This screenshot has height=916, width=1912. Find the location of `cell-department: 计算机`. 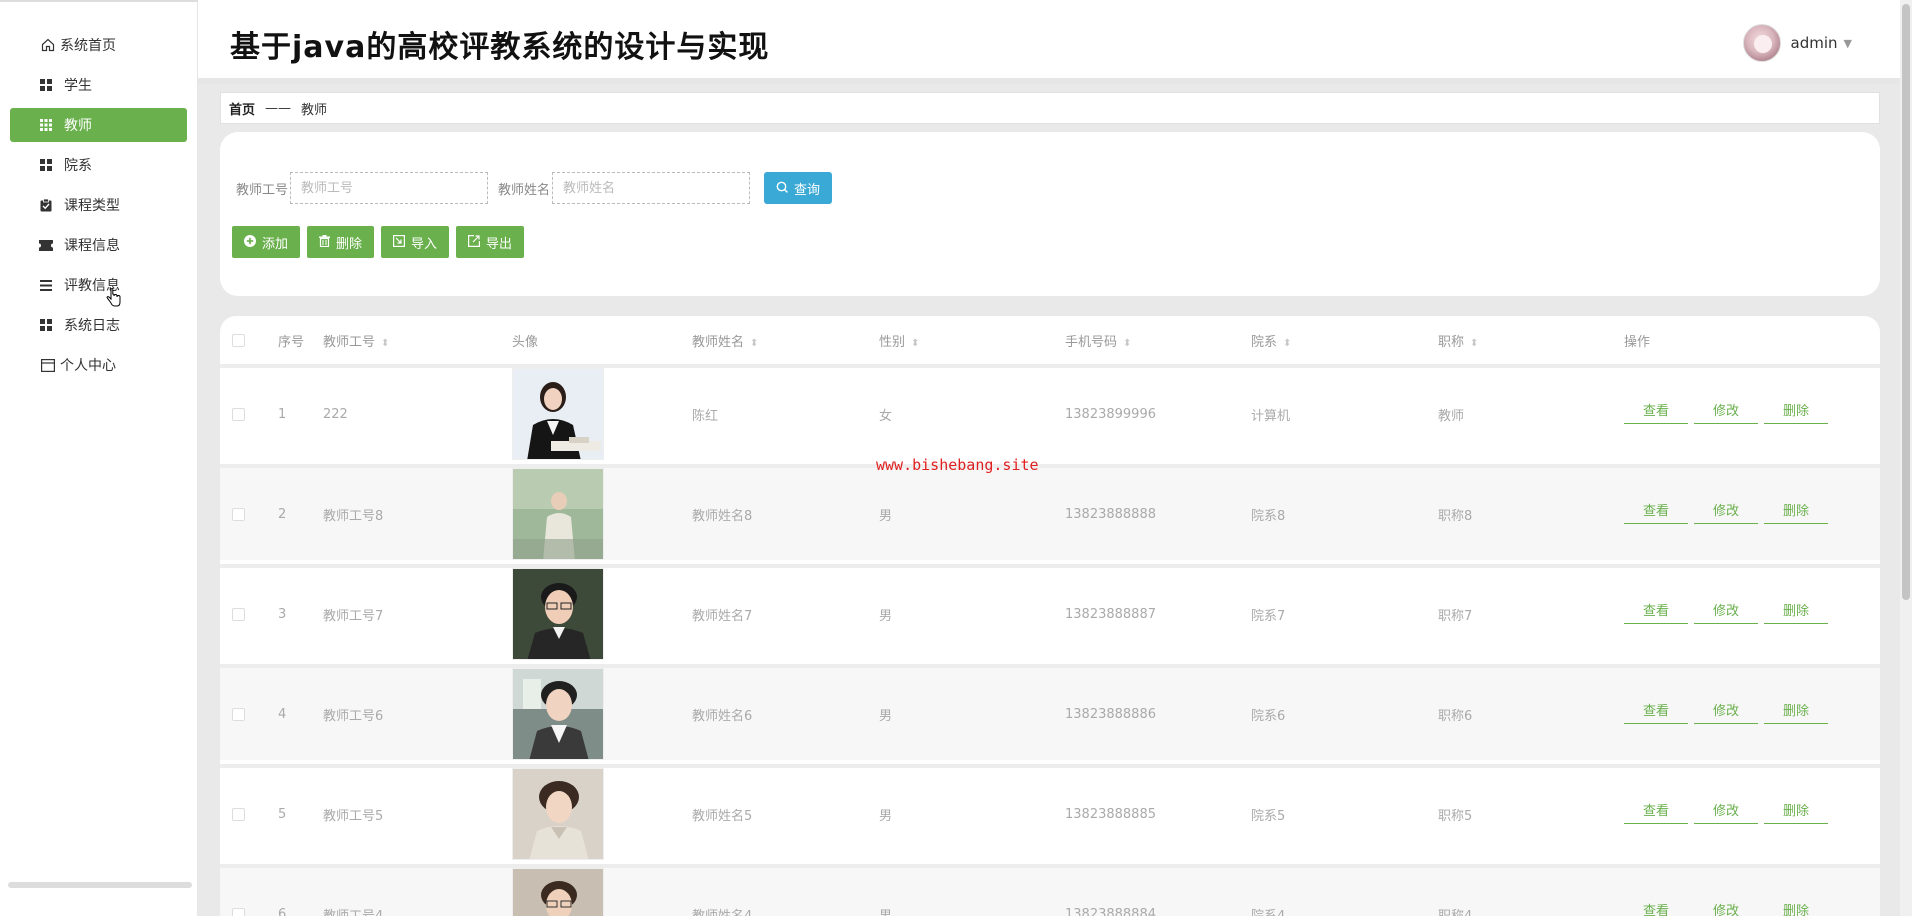

cell-department: 计算机 is located at coordinates (1271, 416).